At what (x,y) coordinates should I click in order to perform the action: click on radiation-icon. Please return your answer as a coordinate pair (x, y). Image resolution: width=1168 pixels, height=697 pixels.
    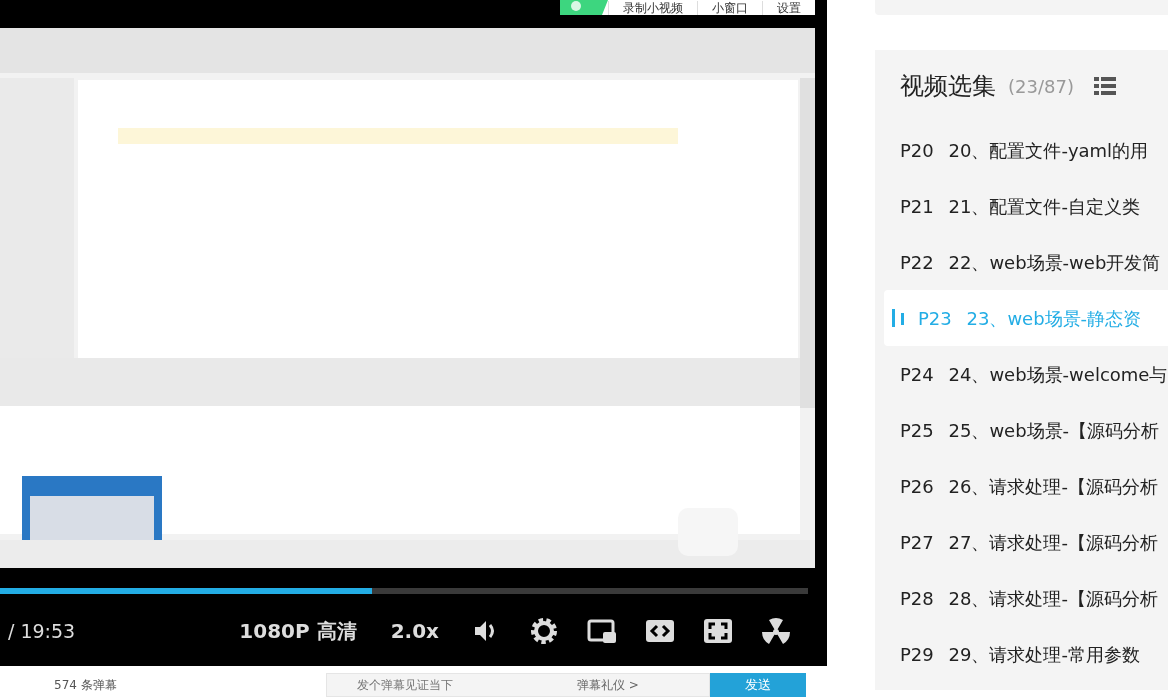
    Looking at the image, I should click on (776, 631).